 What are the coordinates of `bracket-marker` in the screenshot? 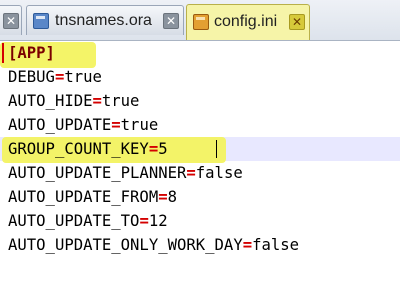 It's located at (3, 53).